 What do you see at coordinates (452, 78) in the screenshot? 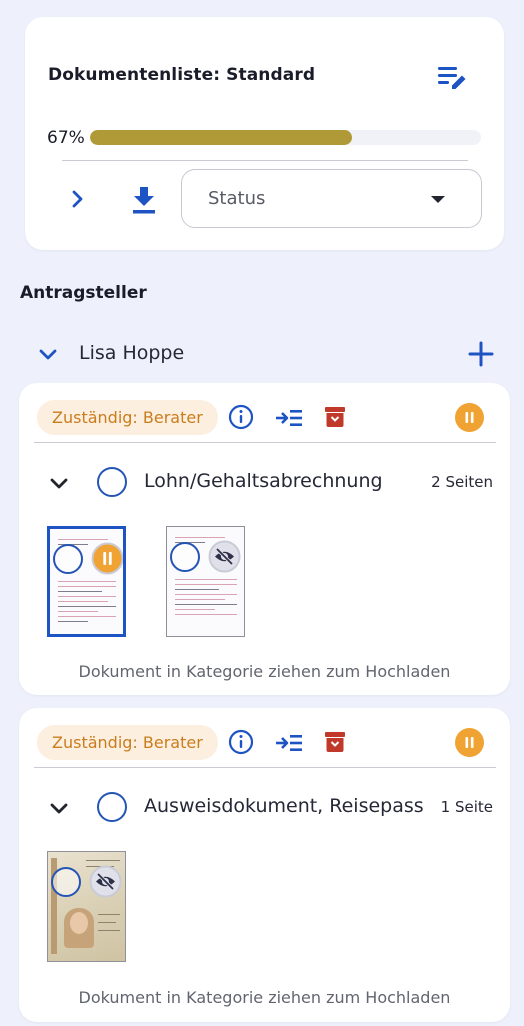
I see `edit-list-icon` at bounding box center [452, 78].